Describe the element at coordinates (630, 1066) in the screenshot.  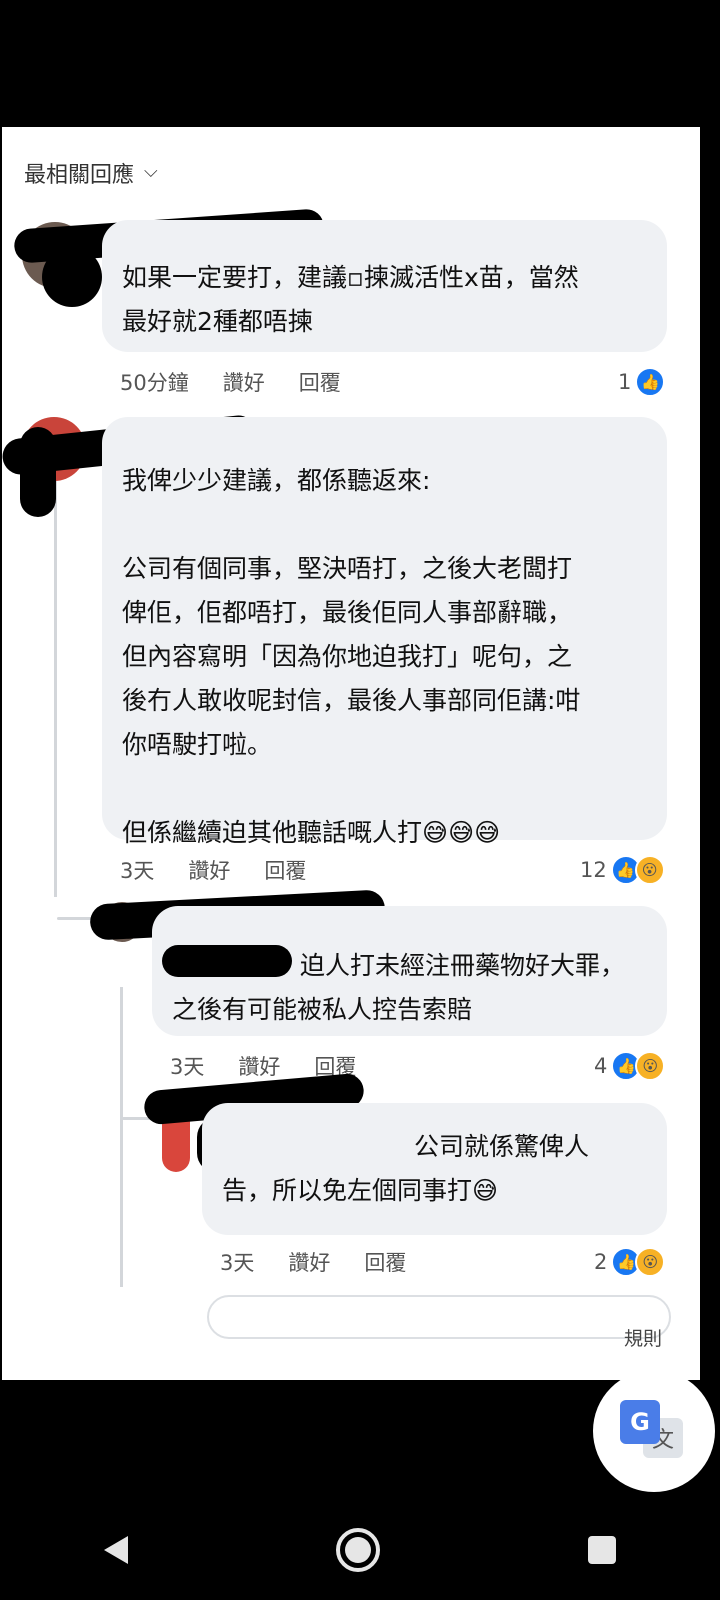
I see `reaction-summary: 4 👍 😮` at that location.